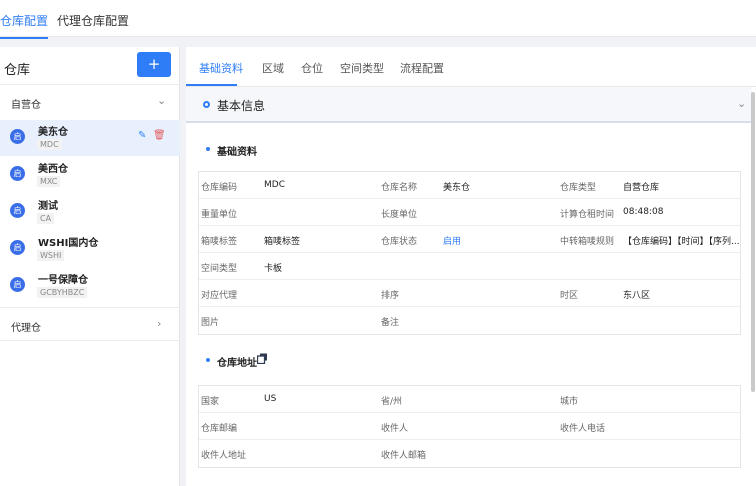 The image size is (756, 486). Describe the element at coordinates (270, 399) in the screenshot. I see `field-value: US` at that location.